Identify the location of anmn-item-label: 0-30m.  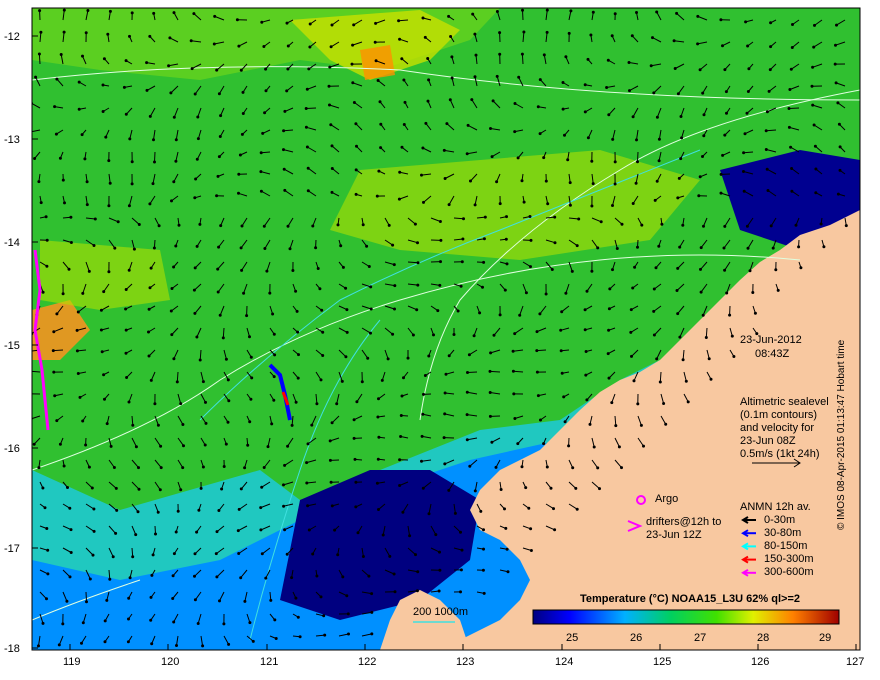
(780, 520).